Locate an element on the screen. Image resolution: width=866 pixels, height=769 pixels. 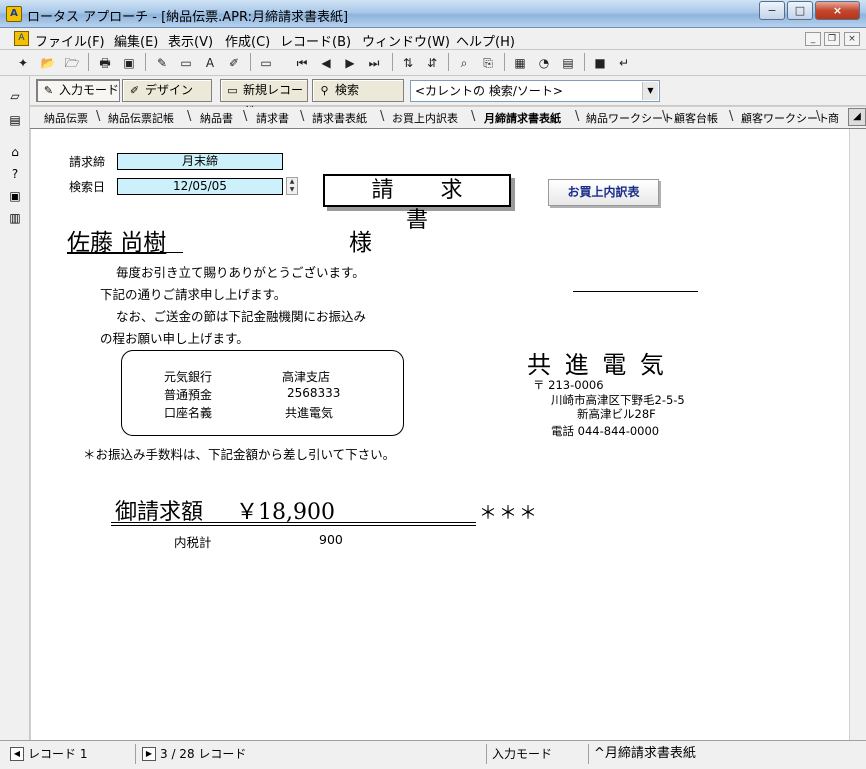
browse-form-icon: ▱ is located at coordinates (15, 96).